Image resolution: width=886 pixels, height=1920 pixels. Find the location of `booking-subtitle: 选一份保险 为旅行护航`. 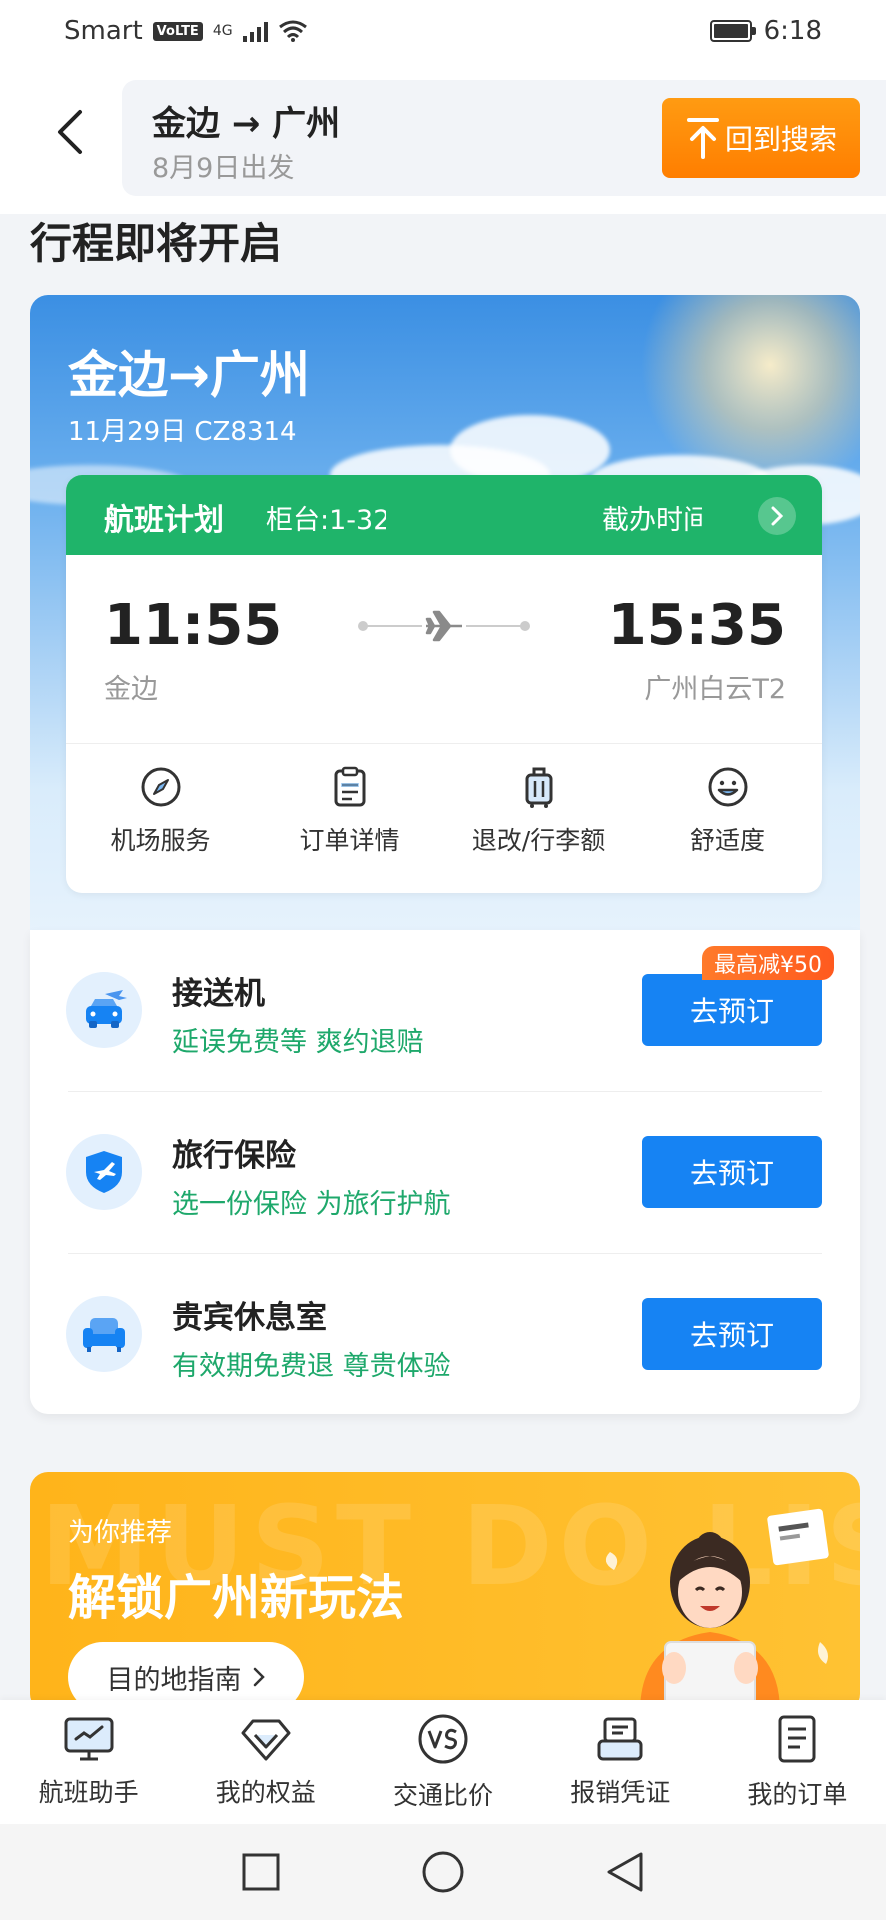

booking-subtitle: 选一份保险 为旅行护航 is located at coordinates (311, 1204).